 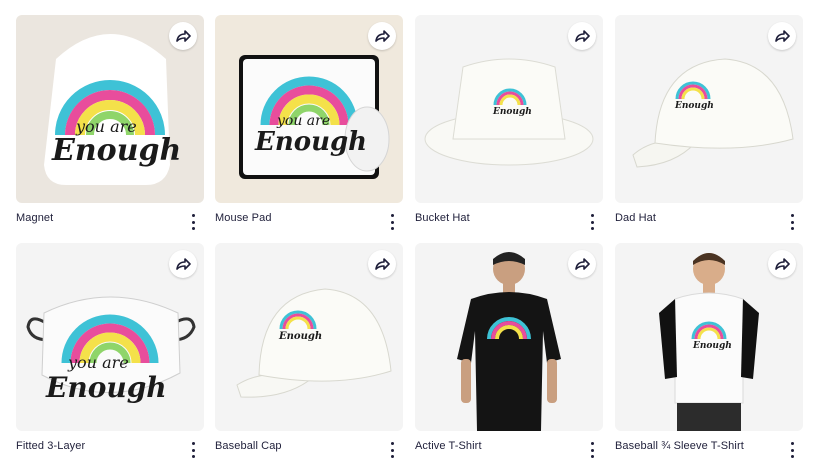 I want to click on product-label: Magnet, so click(x=34, y=218).